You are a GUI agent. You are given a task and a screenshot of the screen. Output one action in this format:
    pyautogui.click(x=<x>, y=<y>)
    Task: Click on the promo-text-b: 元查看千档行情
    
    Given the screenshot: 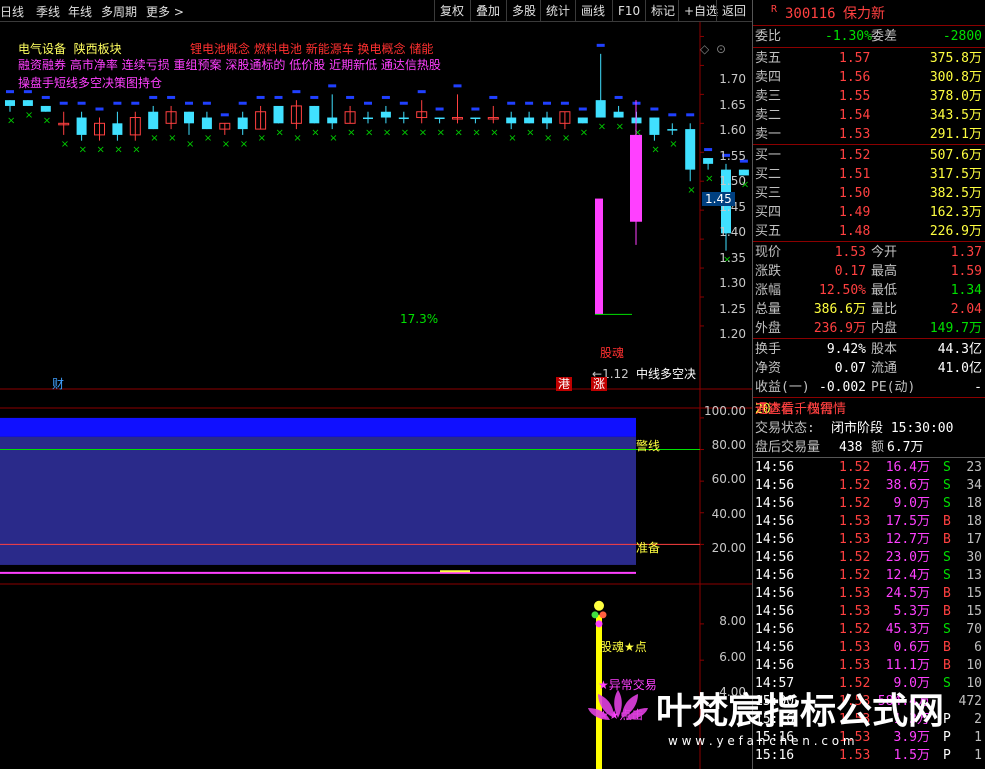 What is the action you would take?
    pyautogui.click(x=801, y=409)
    